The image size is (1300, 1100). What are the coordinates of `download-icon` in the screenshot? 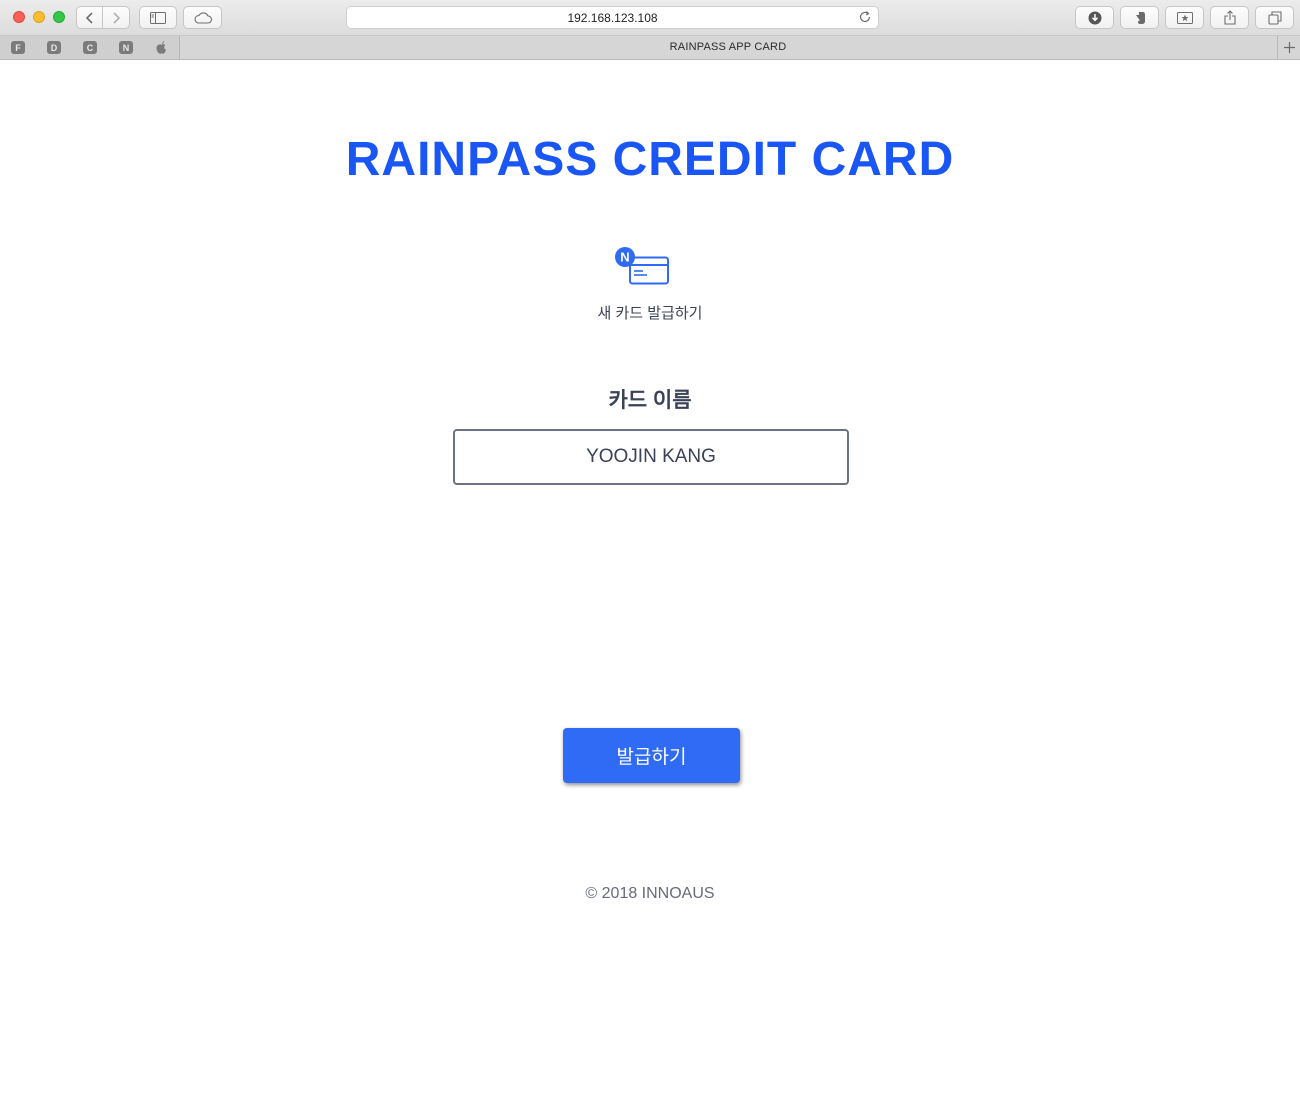 It's located at (1094, 17).